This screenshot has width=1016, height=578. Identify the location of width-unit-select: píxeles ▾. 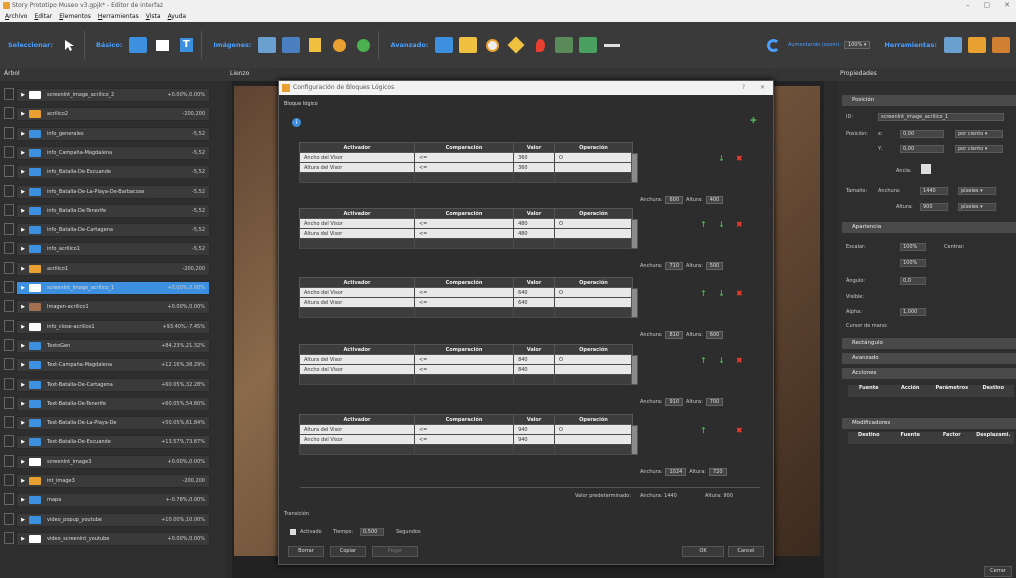
(977, 191).